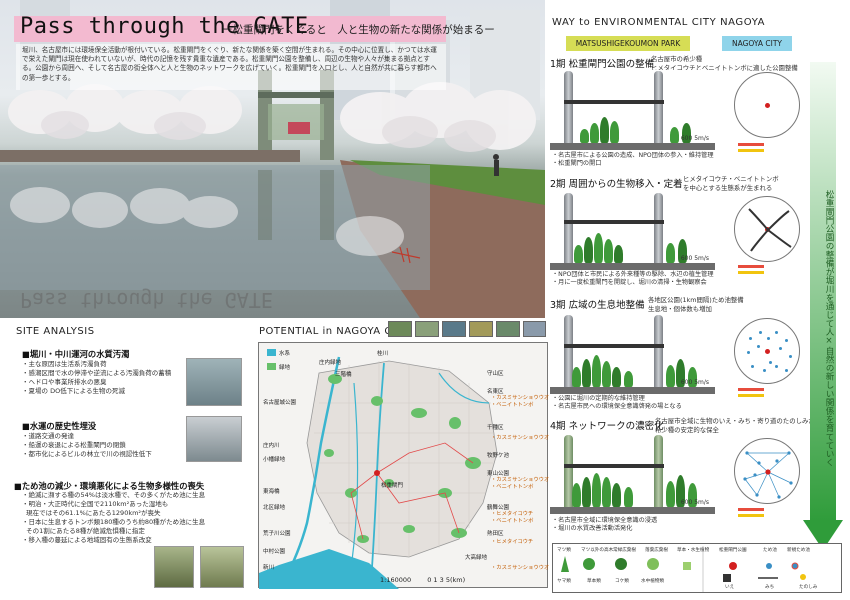 The width and height of the screenshot is (850, 600). I want to click on photo-gate, so click(214, 439).